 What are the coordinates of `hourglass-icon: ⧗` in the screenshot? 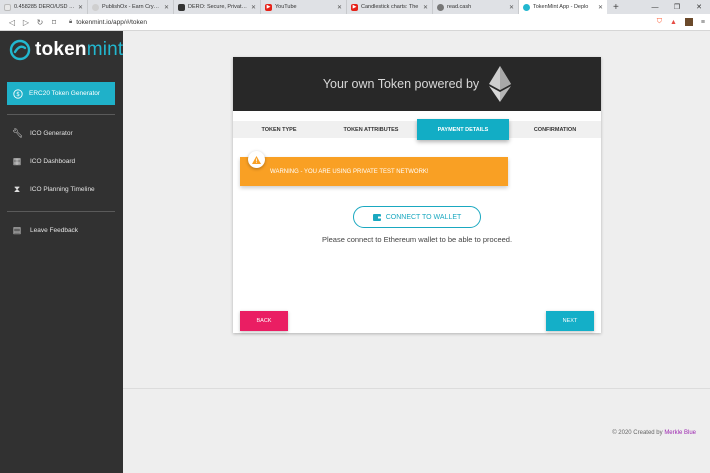 It's located at (17, 189).